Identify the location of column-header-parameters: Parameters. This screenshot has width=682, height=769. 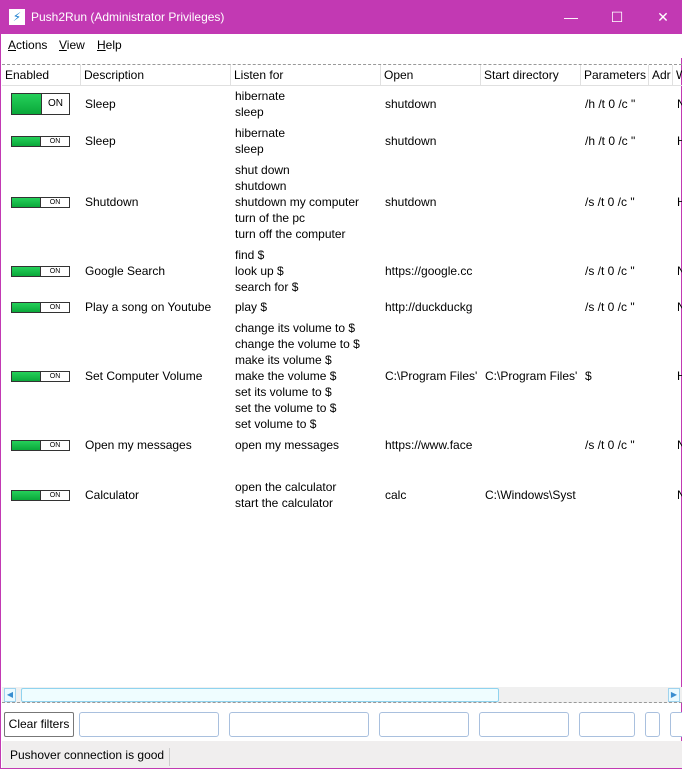
(615, 75).